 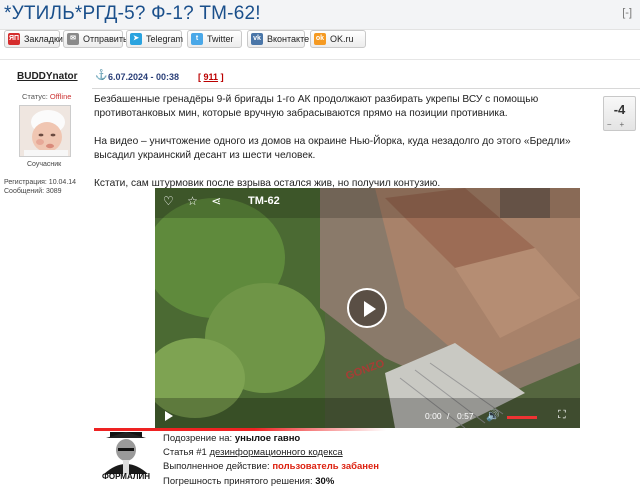 I want to click on user-status: Статус: Offline, so click(x=46, y=96).